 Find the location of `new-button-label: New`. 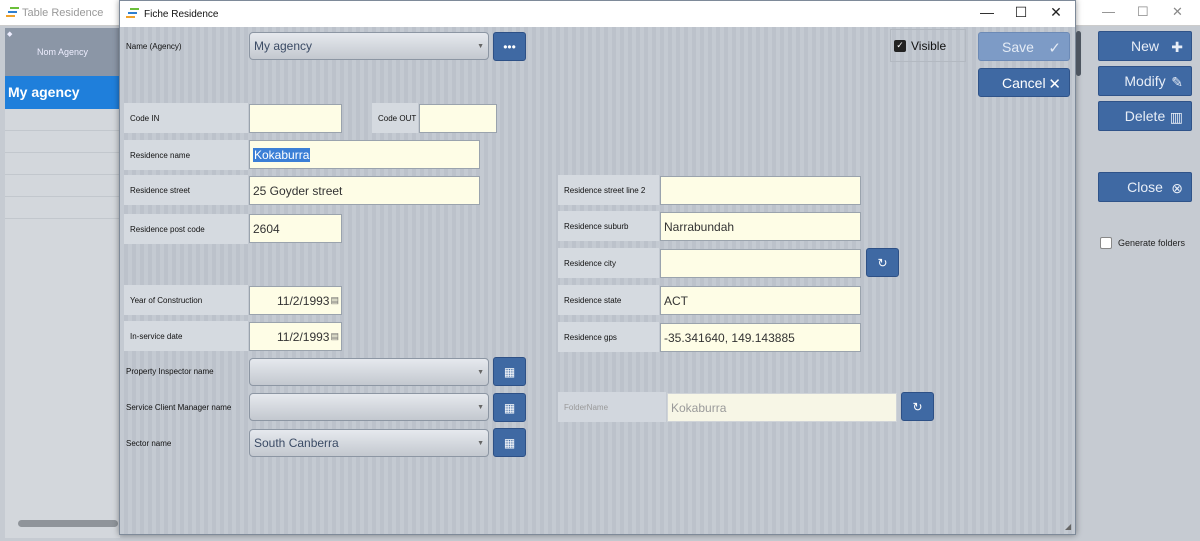

new-button-label: New is located at coordinates (1144, 46).